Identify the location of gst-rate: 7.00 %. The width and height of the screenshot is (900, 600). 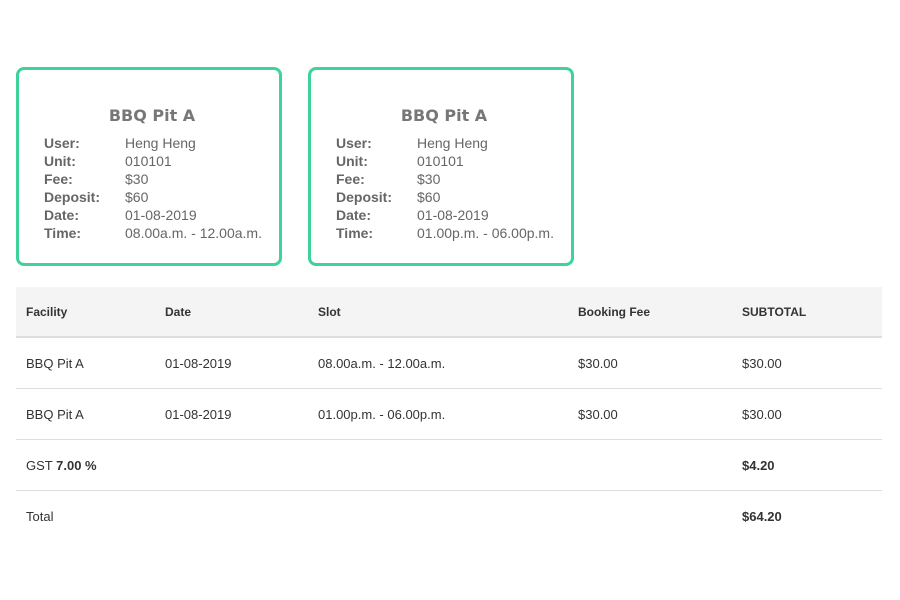
(76, 465).